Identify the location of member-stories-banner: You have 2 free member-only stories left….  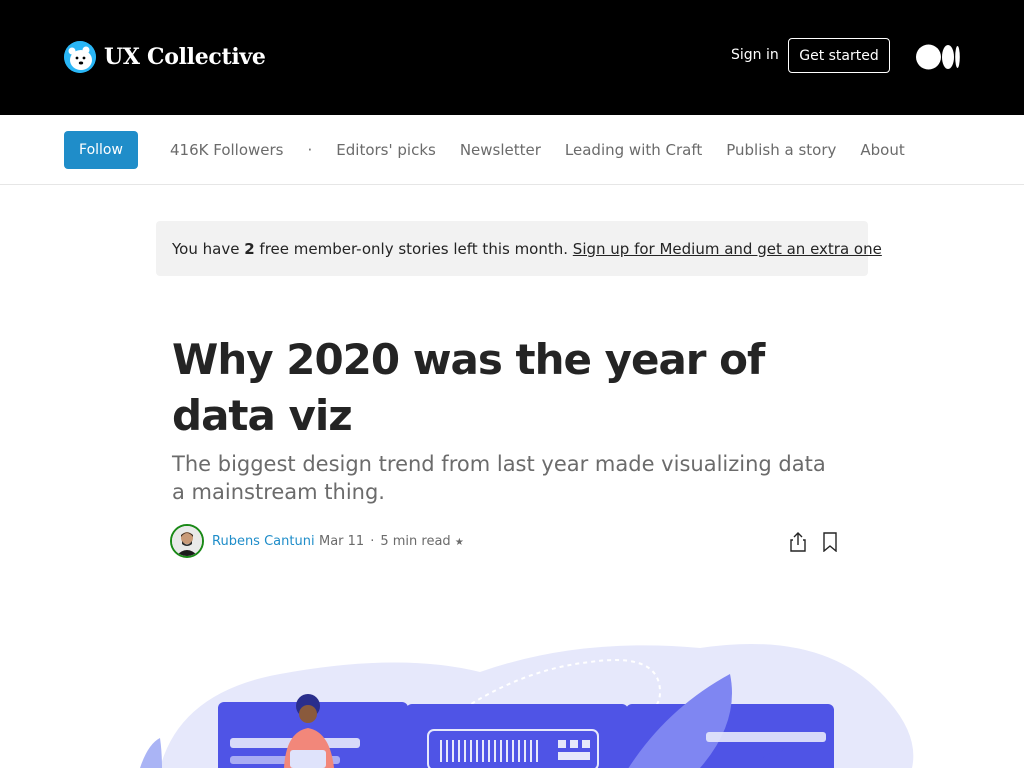
(519, 248).